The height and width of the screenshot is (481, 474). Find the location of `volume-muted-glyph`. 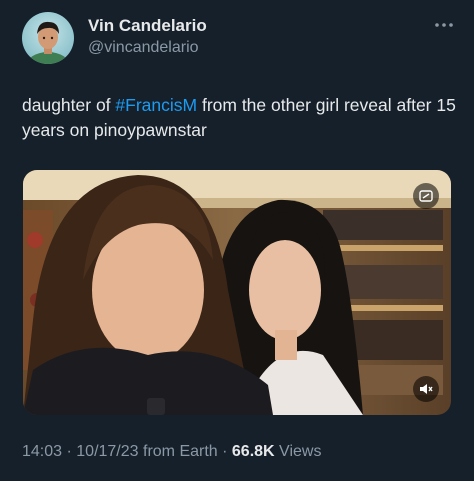

volume-muted-glyph is located at coordinates (426, 389).